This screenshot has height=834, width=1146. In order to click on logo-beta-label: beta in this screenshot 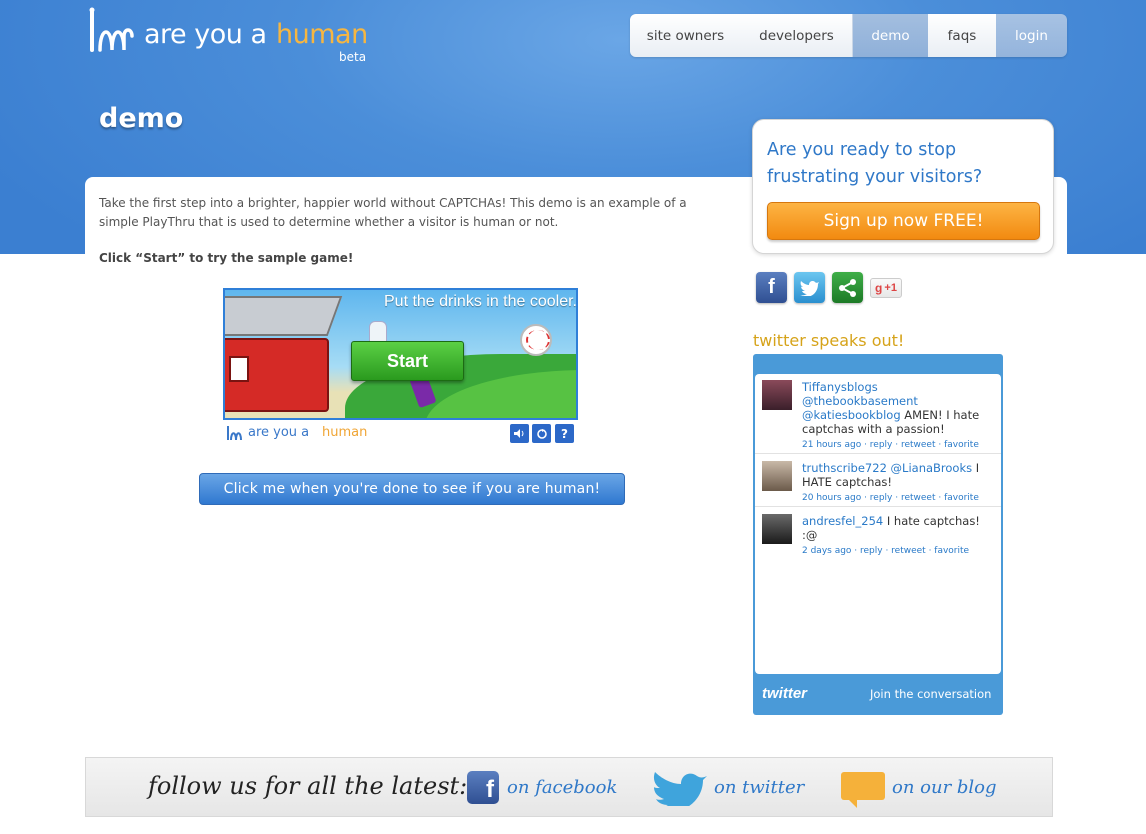, I will do `click(353, 57)`.